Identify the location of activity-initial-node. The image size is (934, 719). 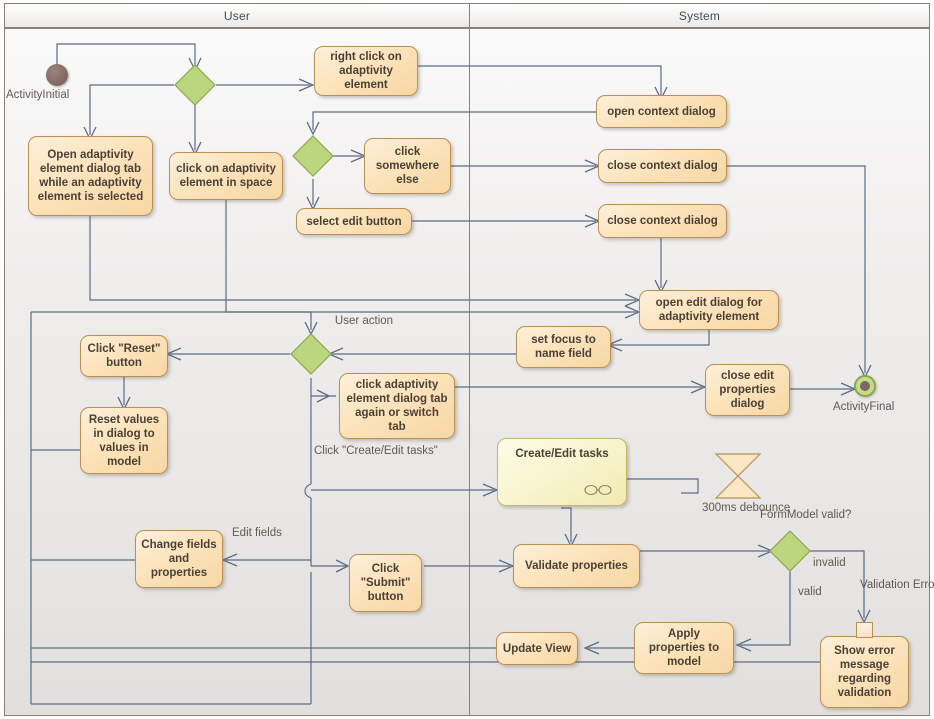
(57, 75).